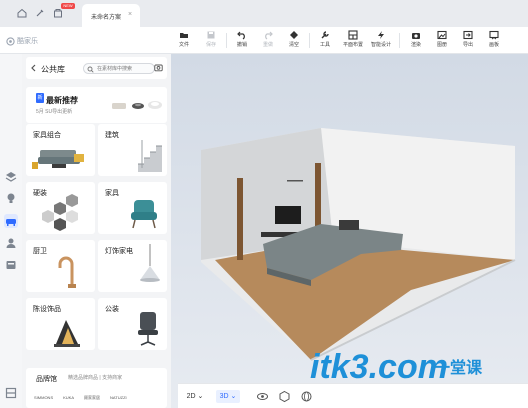 This screenshot has height=408, width=528. What do you see at coordinates (233, 396) in the screenshot?
I see `chevron-down-icon: ⌄` at bounding box center [233, 396].